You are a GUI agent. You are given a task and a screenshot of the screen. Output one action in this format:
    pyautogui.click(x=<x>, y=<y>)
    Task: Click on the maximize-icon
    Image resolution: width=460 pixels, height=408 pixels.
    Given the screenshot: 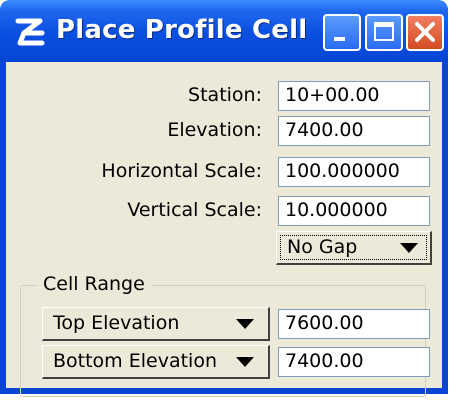 What is the action you would take?
    pyautogui.click(x=384, y=31)
    